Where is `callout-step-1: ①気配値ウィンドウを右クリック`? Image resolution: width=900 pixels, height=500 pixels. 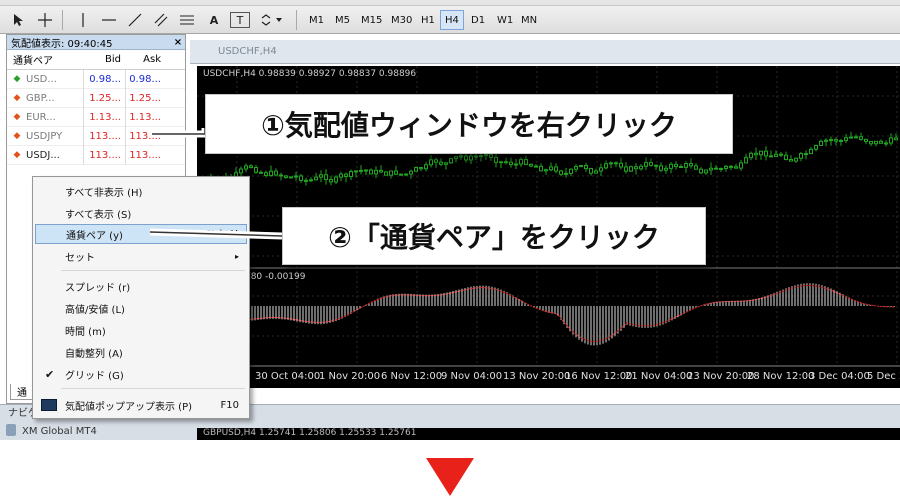 callout-step-1: ①気配値ウィンドウを右クリック is located at coordinates (469, 124).